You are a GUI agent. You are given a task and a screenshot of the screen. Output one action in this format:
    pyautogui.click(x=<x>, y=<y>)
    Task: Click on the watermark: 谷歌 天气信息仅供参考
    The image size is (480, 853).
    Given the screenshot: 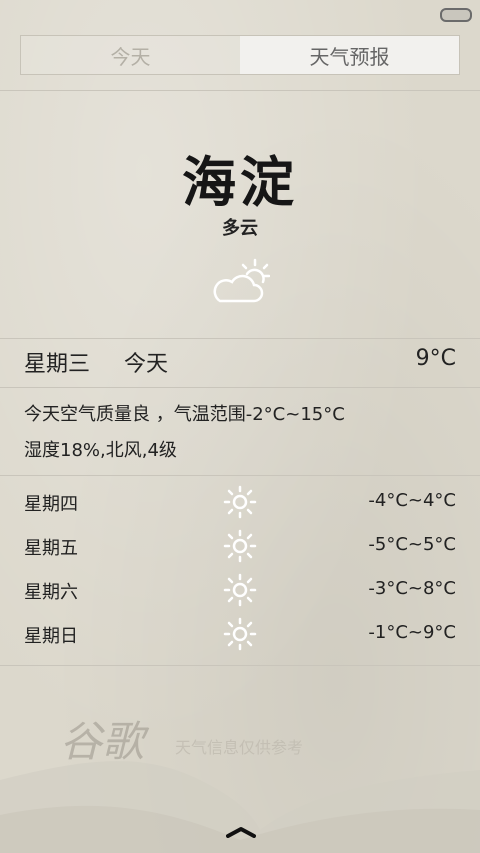 What is the action you would take?
    pyautogui.click(x=190, y=743)
    